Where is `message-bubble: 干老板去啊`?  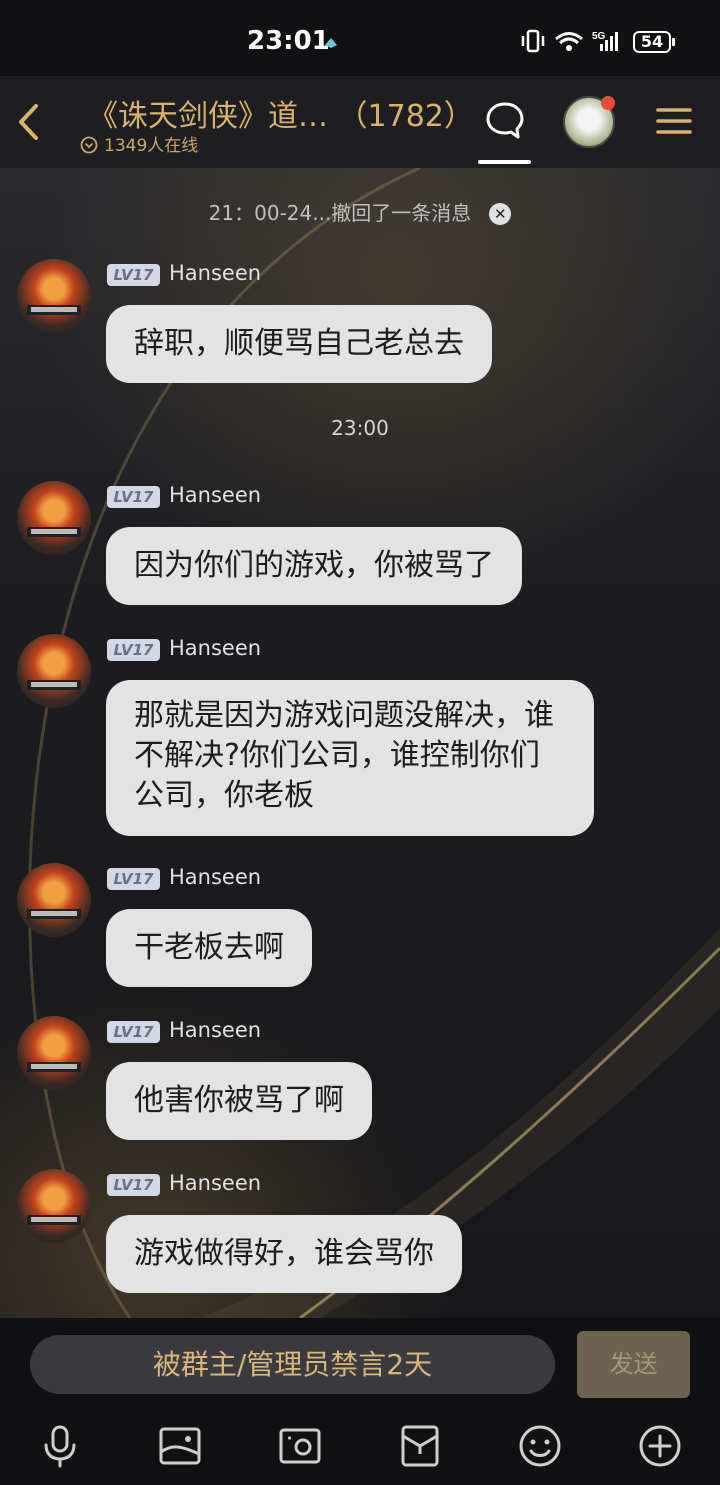 message-bubble: 干老板去啊 is located at coordinates (209, 948).